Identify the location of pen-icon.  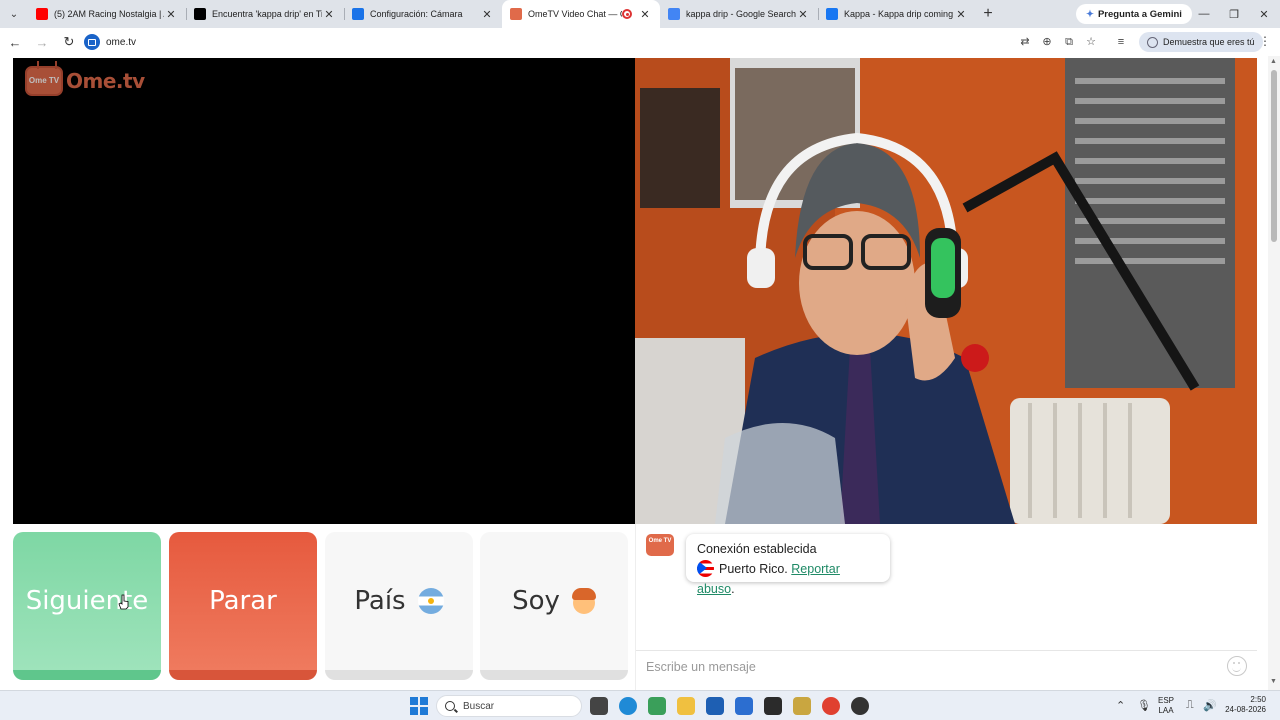
(802, 706).